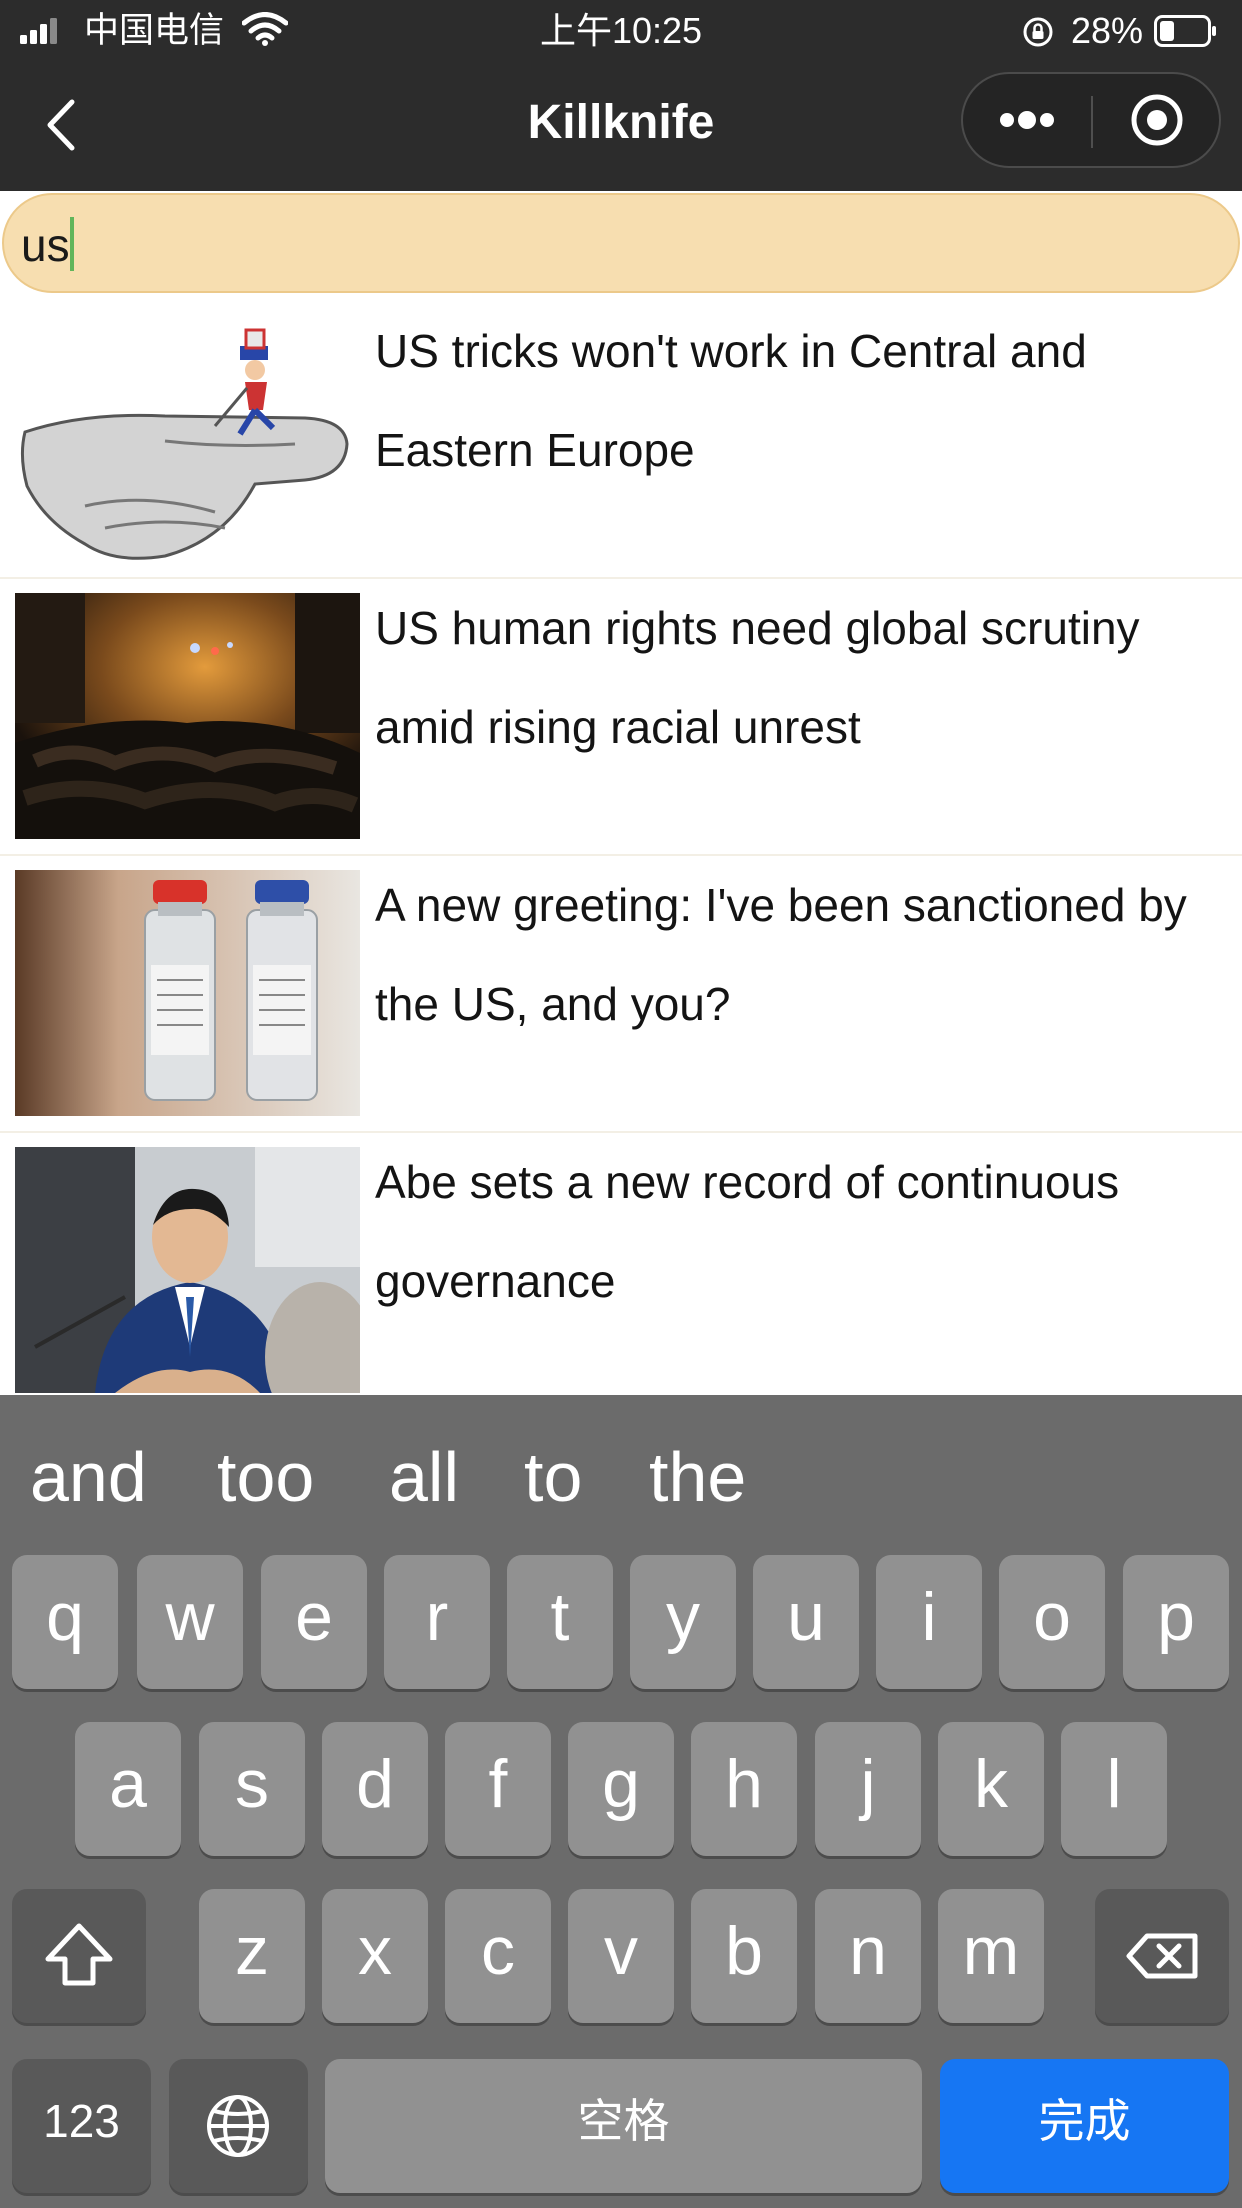 This screenshot has width=1242, height=2208. Describe the element at coordinates (252, 1956) in the screenshot. I see `key-z: z` at that location.